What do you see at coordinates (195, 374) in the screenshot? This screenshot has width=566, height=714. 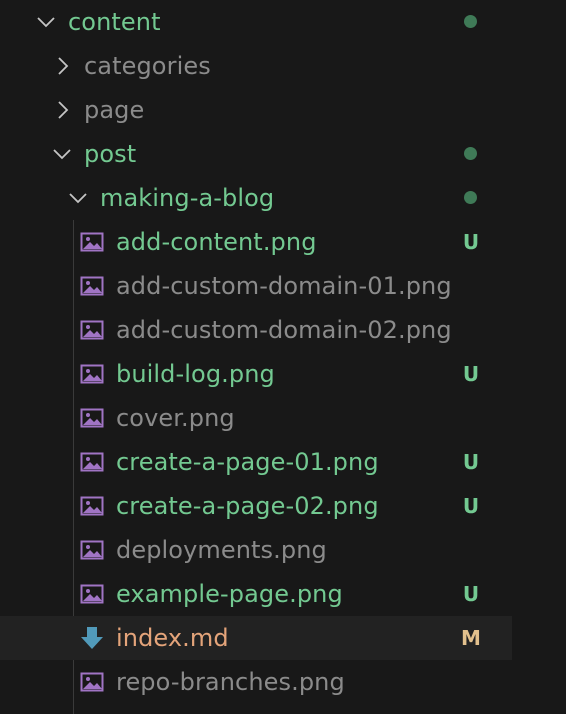 I see `file-label: build-log.png` at bounding box center [195, 374].